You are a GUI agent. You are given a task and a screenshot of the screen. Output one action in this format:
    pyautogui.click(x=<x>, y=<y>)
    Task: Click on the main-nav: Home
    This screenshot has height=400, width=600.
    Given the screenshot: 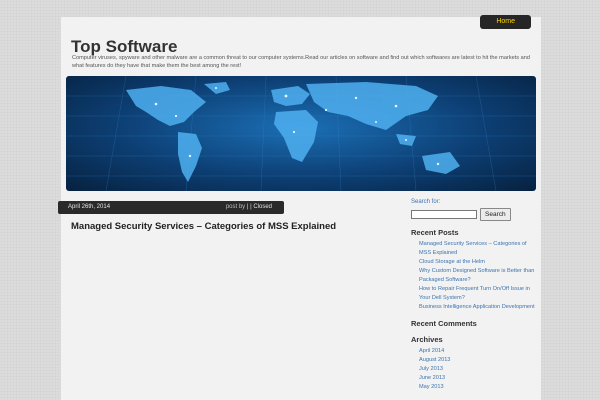 What is the action you would take?
    pyautogui.click(x=505, y=22)
    